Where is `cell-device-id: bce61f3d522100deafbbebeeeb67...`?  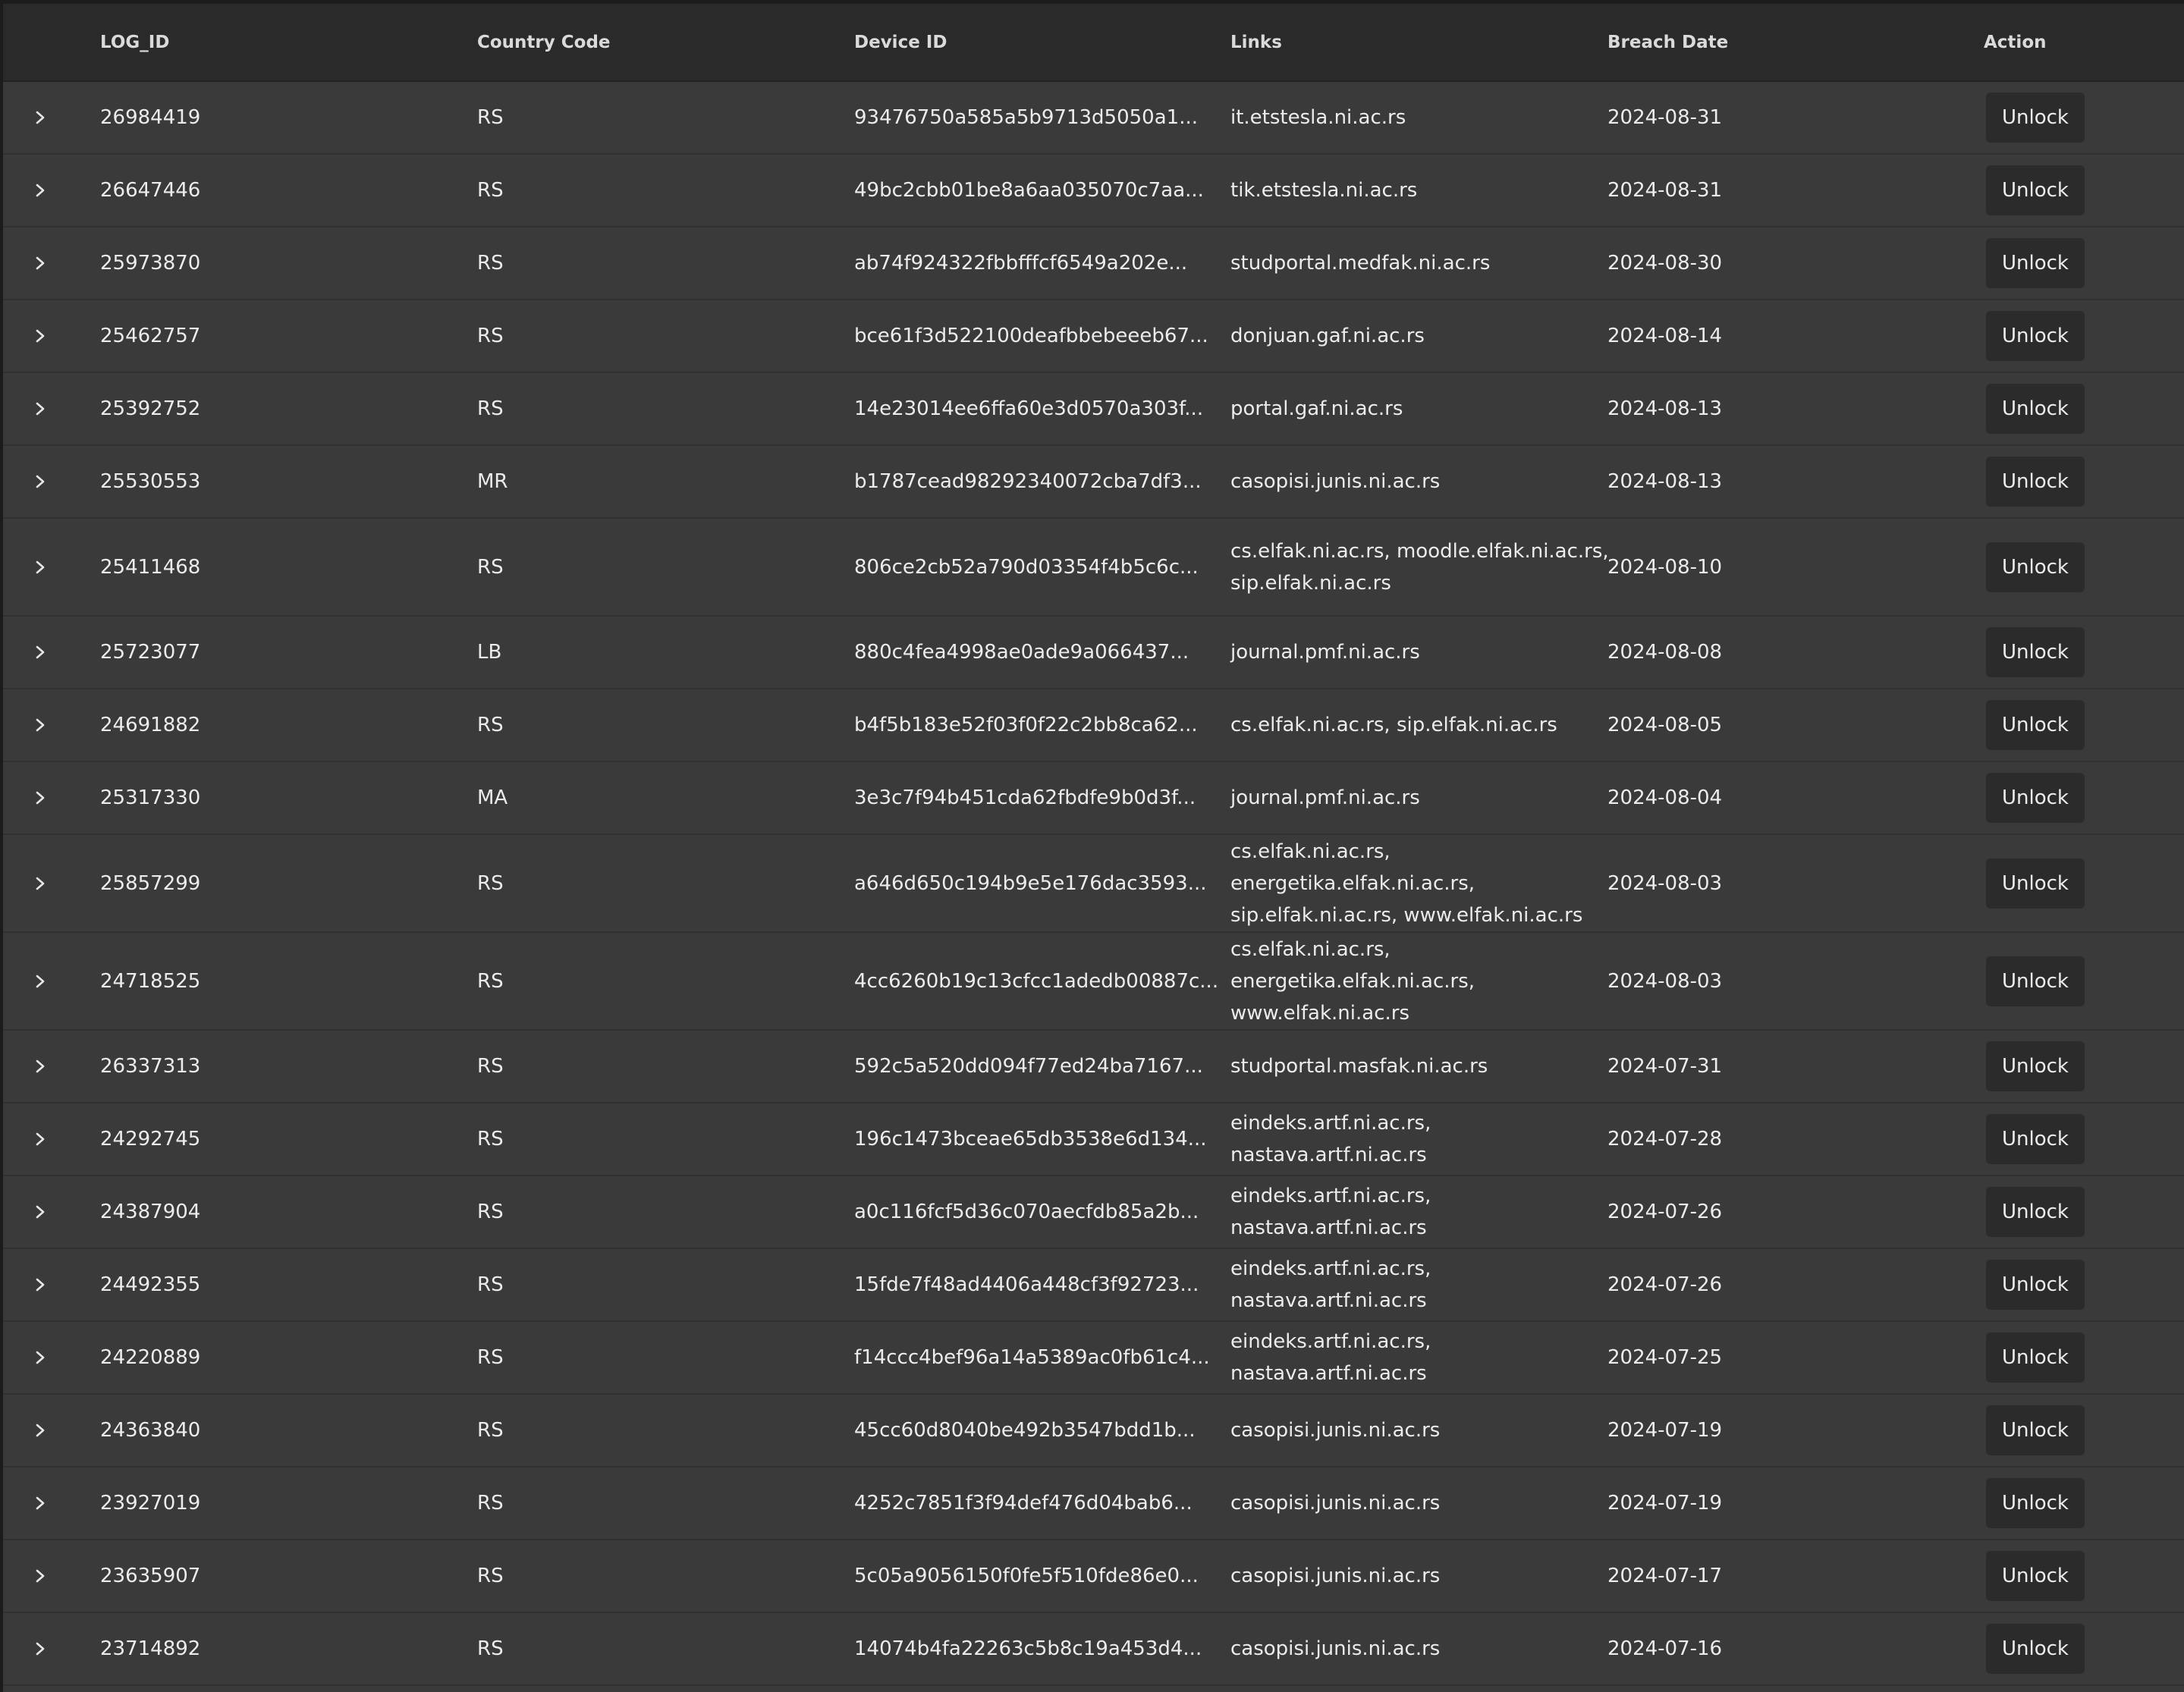 cell-device-id: bce61f3d522100deafbbebeeeb67... is located at coordinates (1031, 336).